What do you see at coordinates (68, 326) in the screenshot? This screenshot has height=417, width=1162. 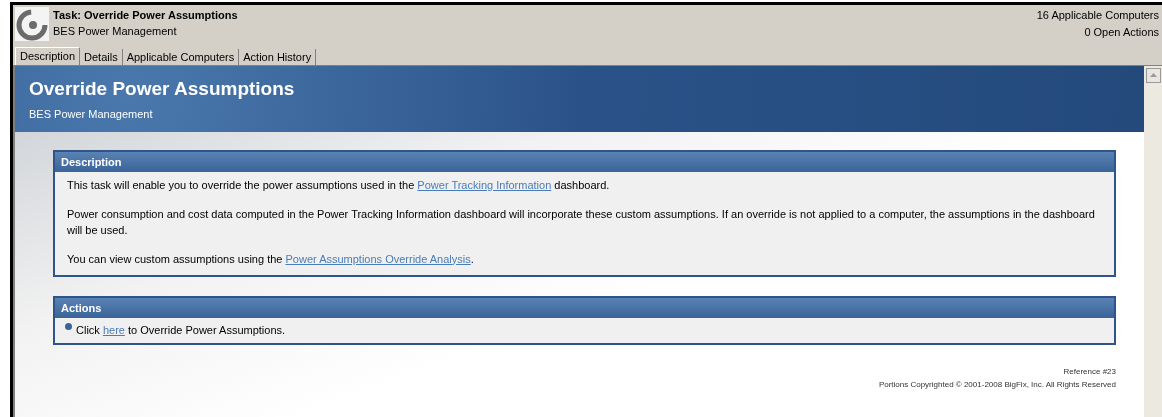 I see `bullet-icon` at bounding box center [68, 326].